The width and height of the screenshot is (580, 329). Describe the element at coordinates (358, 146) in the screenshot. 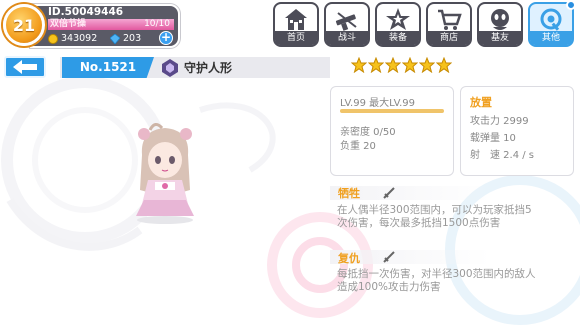

I see `load-text: 负重 20` at that location.